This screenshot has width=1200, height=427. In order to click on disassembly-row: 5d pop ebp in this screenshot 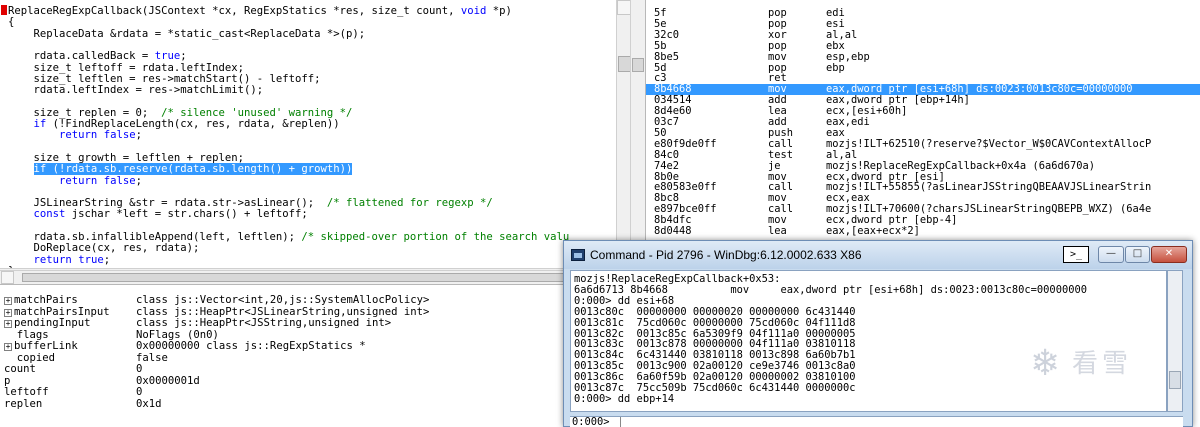, I will do `click(923, 67)`.